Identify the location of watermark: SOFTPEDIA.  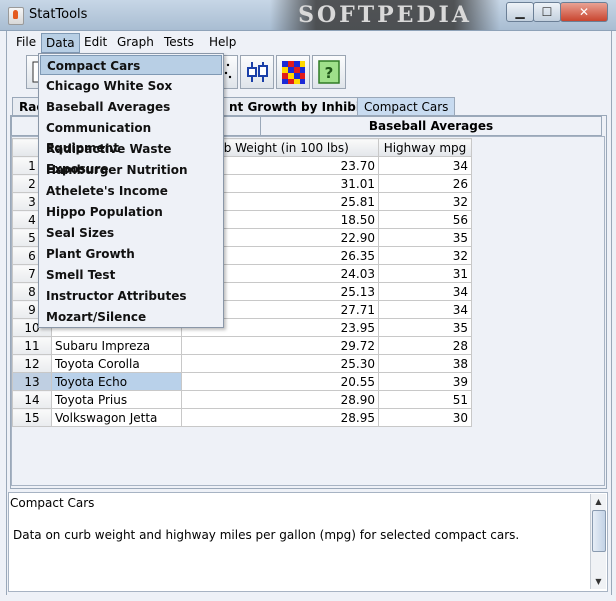
(385, 15).